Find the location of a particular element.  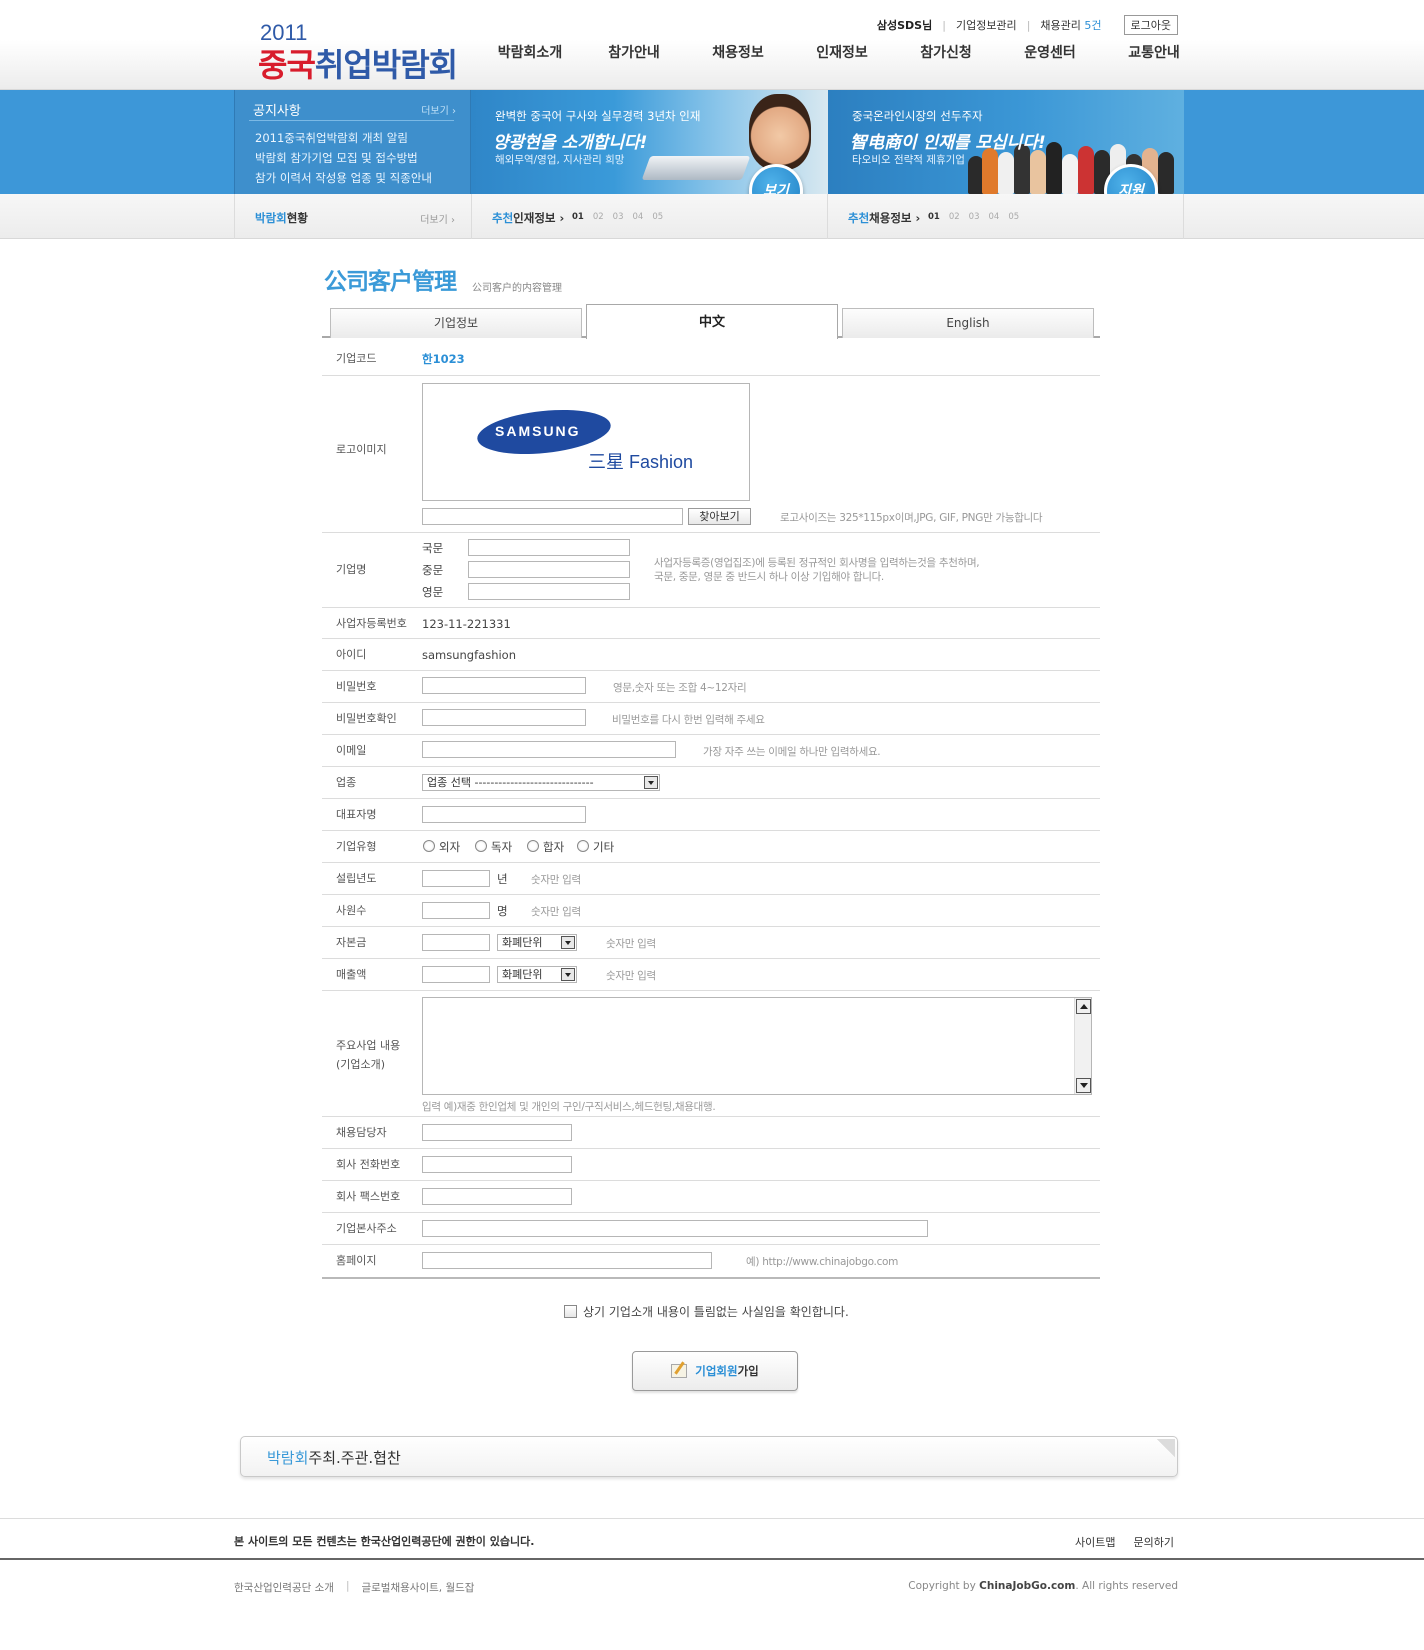

scrollbar is located at coordinates (1082, 1046).